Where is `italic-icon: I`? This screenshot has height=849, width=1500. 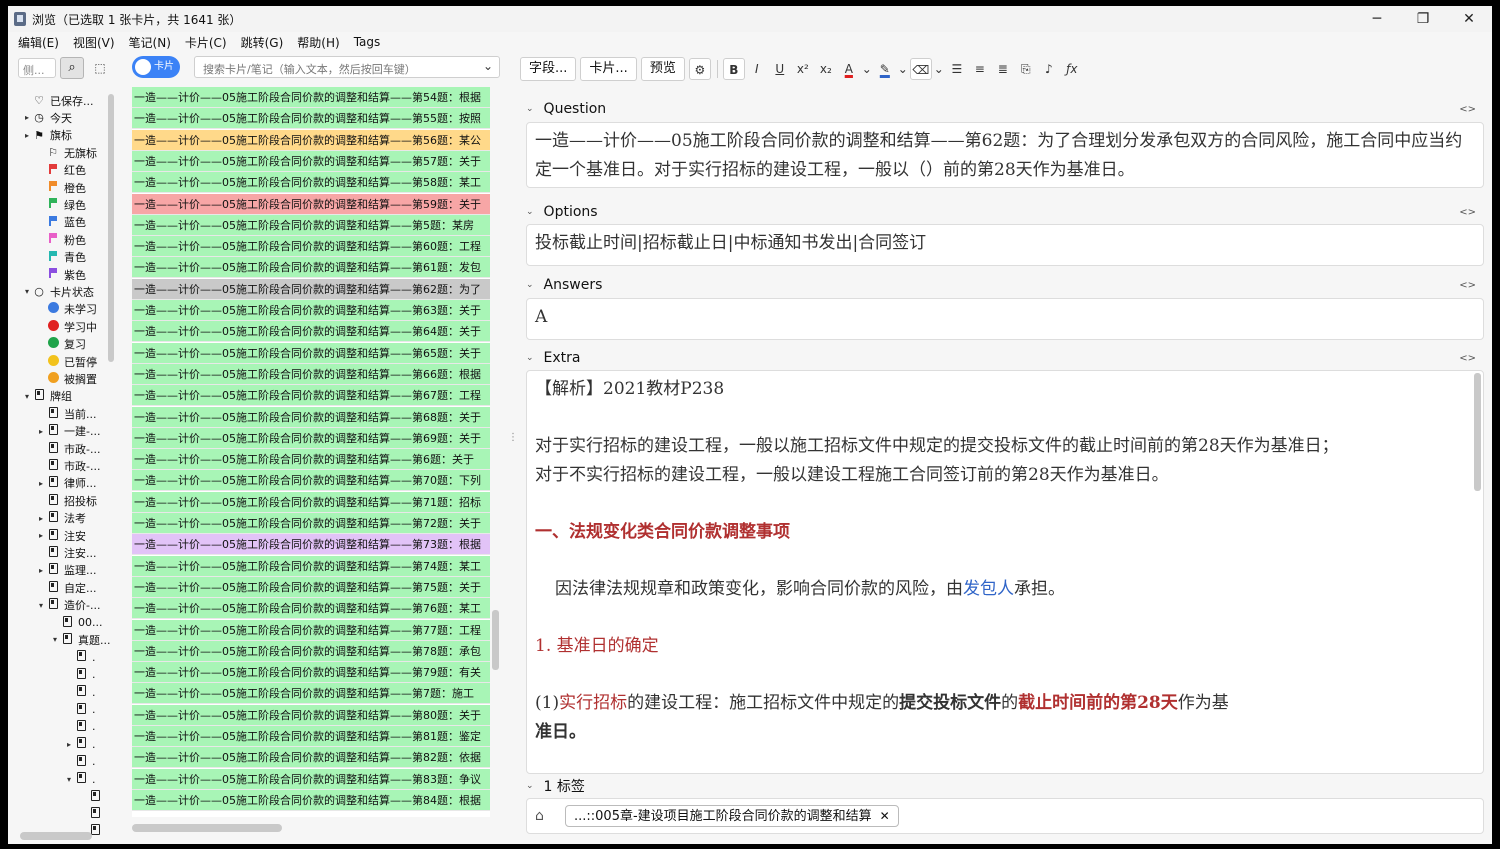
italic-icon: I is located at coordinates (757, 69).